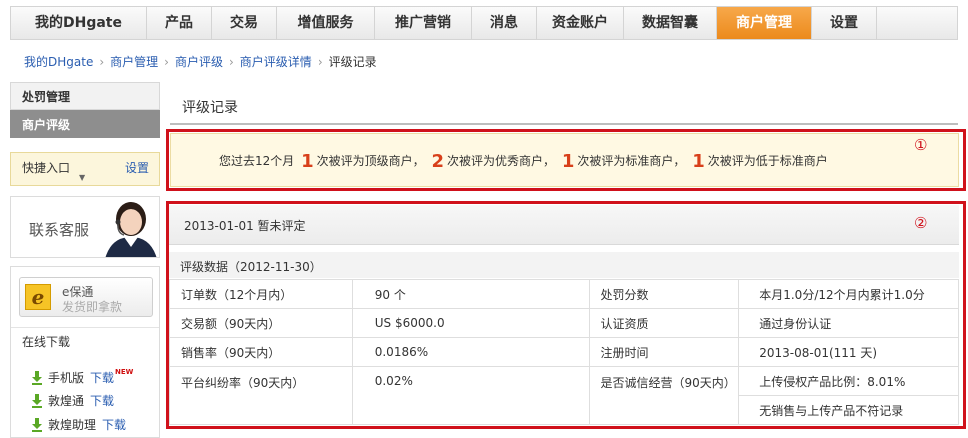 The width and height of the screenshot is (968, 438). What do you see at coordinates (134, 62) in the screenshot?
I see `breadcrumb-link: 商户管理` at bounding box center [134, 62].